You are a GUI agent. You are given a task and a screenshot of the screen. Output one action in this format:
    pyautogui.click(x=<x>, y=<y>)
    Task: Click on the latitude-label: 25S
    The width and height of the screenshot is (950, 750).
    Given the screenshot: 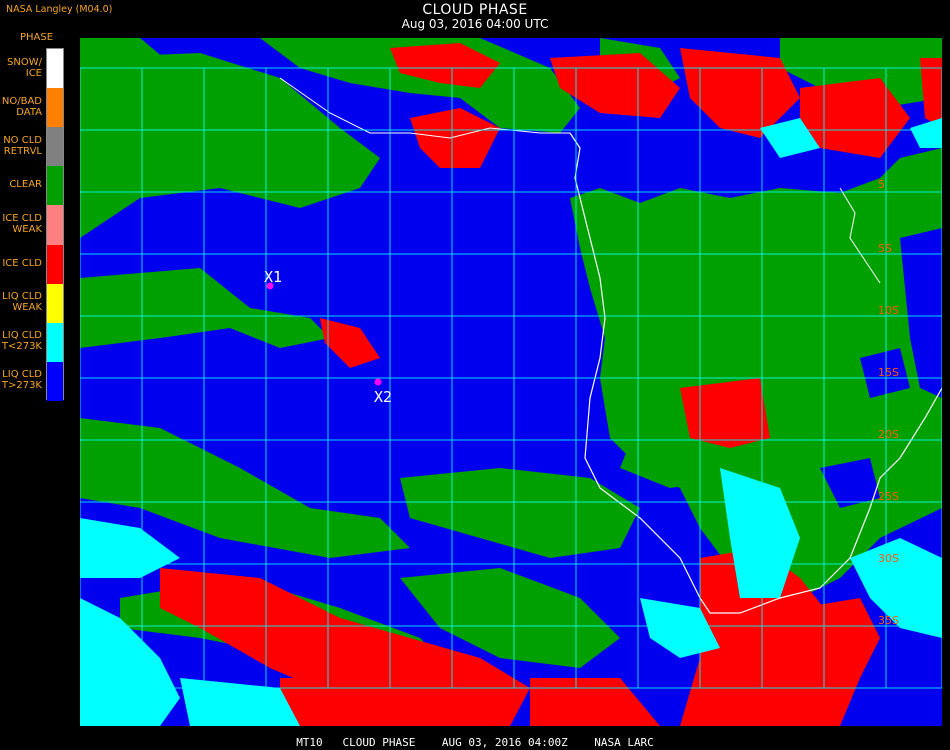 What is the action you would take?
    pyautogui.click(x=888, y=496)
    